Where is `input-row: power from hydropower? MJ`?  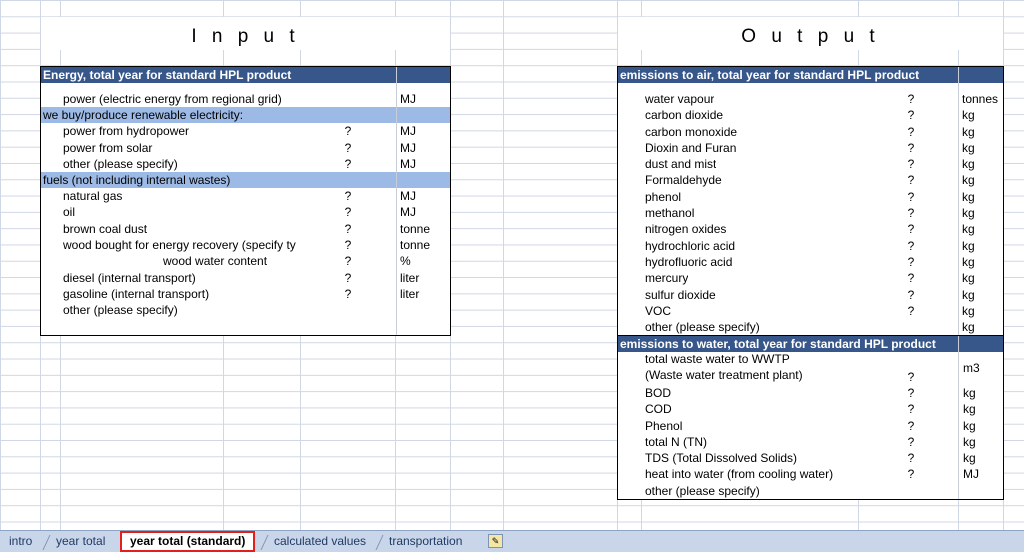 input-row: power from hydropower? MJ is located at coordinates (245, 131).